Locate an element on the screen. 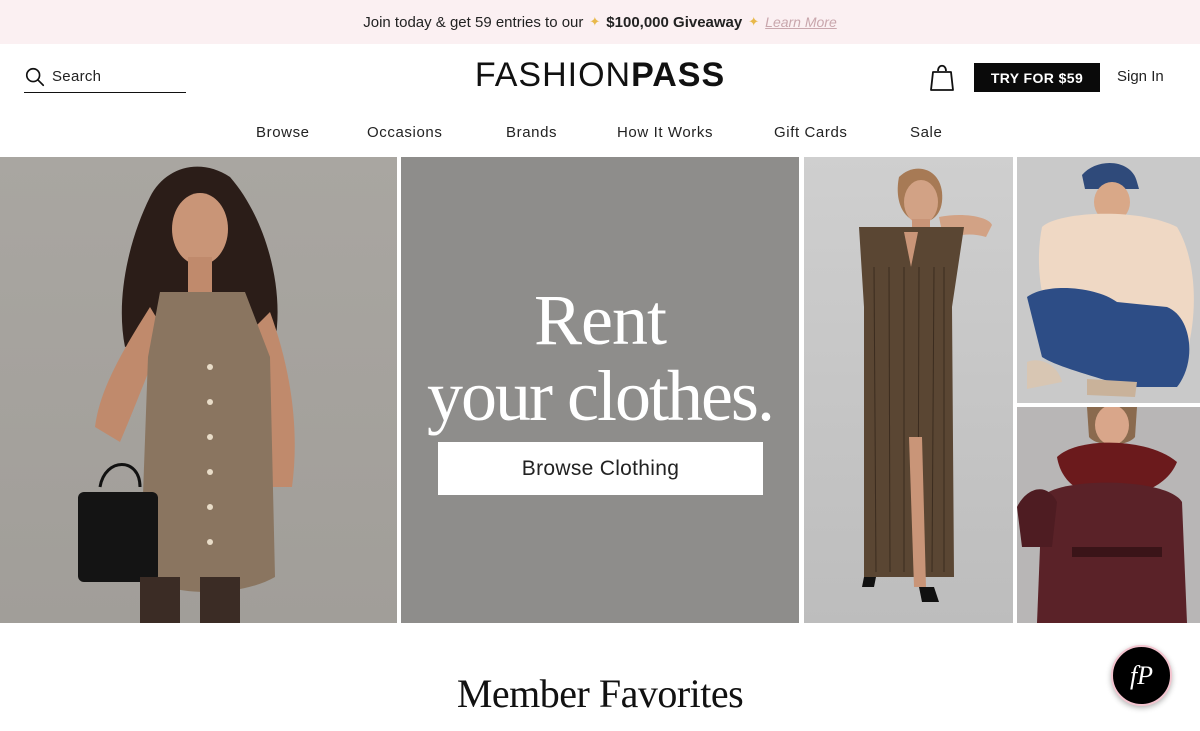 This screenshot has width=1200, height=731. logo-bold-text: PASS is located at coordinates (678, 75).